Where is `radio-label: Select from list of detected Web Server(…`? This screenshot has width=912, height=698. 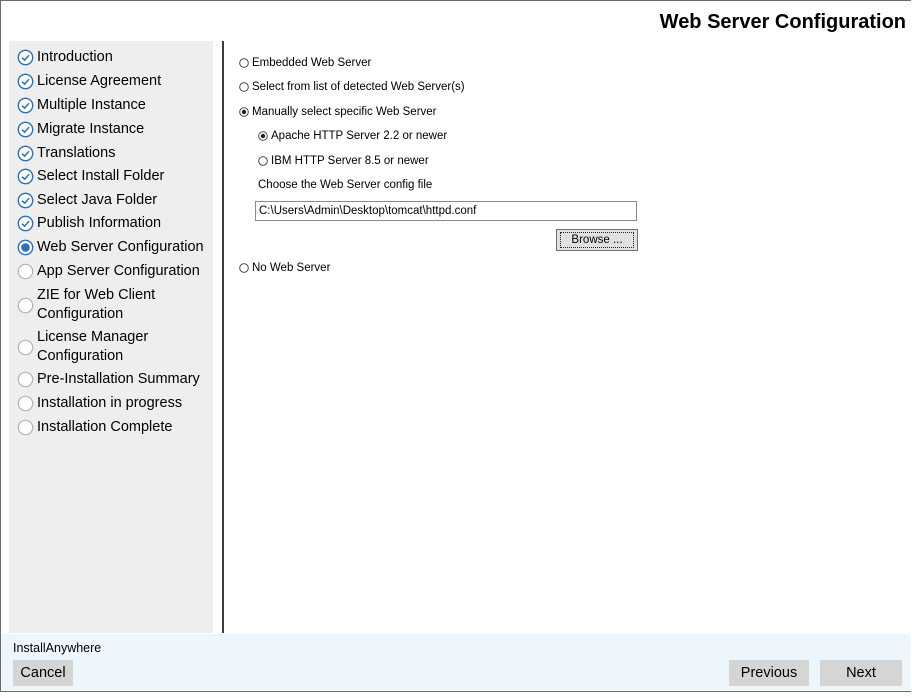
radio-label: Select from list of detected Web Server(… is located at coordinates (358, 87).